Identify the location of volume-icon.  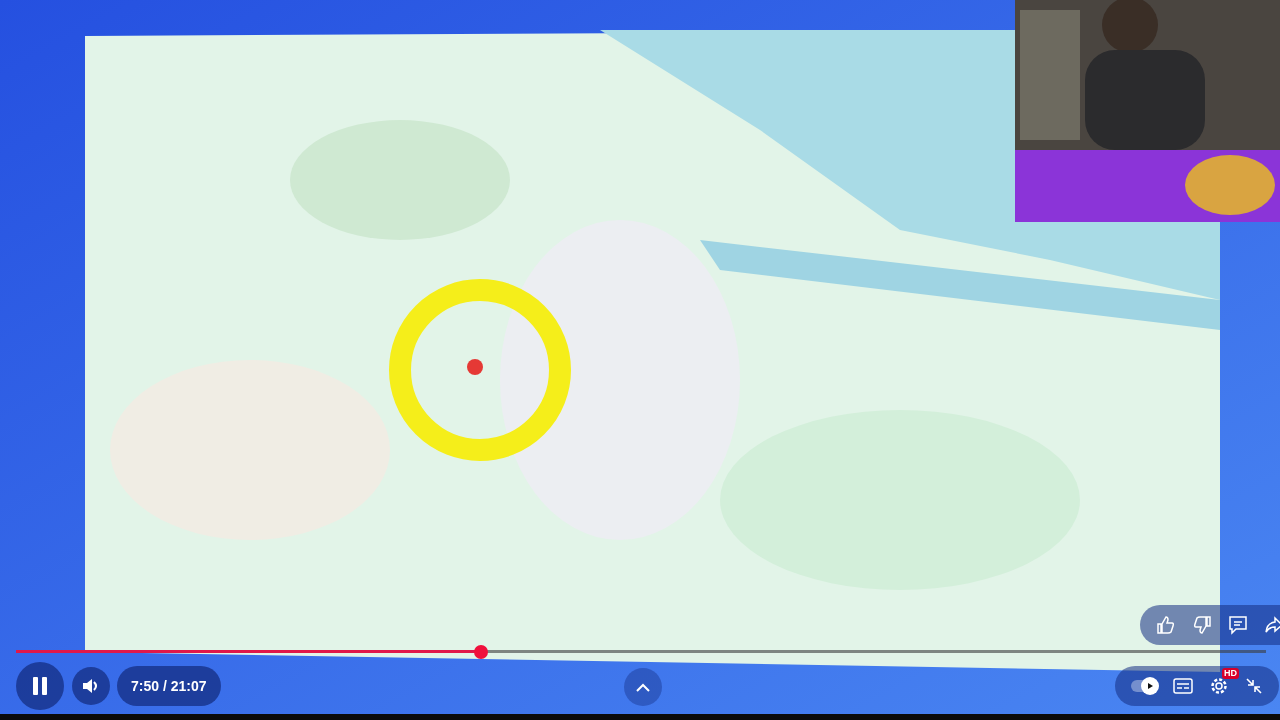
(91, 686).